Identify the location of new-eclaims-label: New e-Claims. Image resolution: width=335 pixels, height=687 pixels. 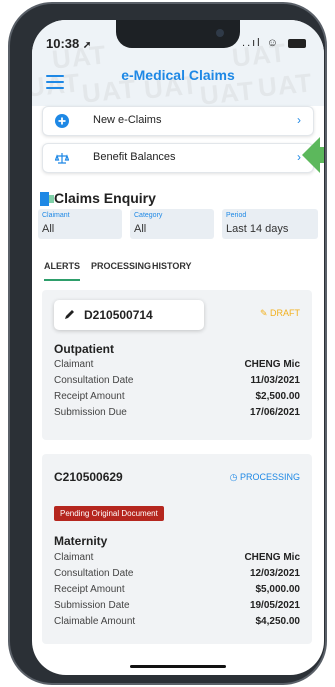
(127, 120).